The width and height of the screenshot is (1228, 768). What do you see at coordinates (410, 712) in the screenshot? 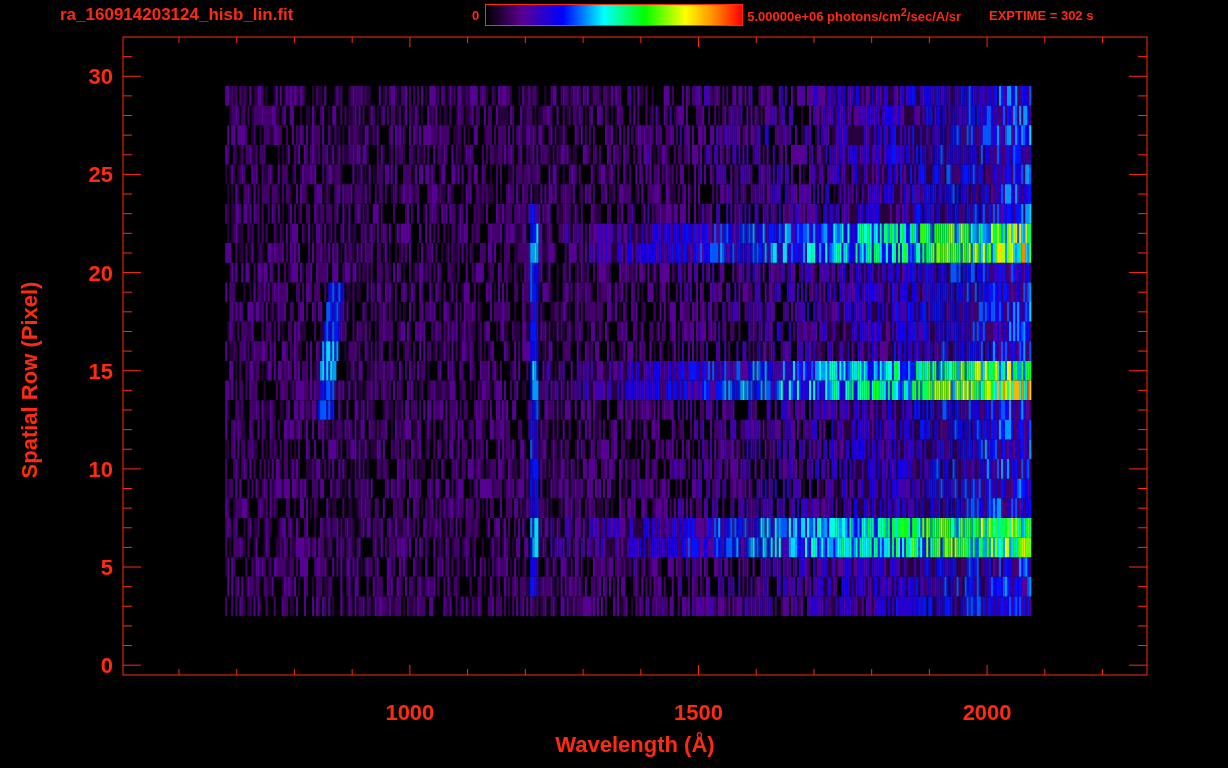
I see `x-tick-label: 1000` at bounding box center [410, 712].